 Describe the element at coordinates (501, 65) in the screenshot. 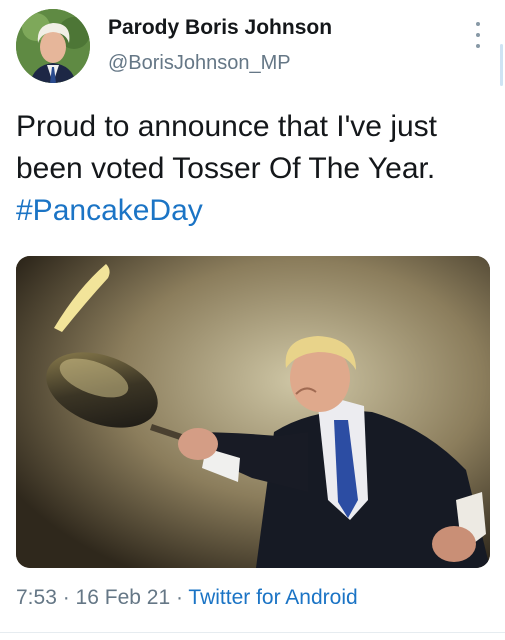

I see `scrollbar-thumb` at that location.